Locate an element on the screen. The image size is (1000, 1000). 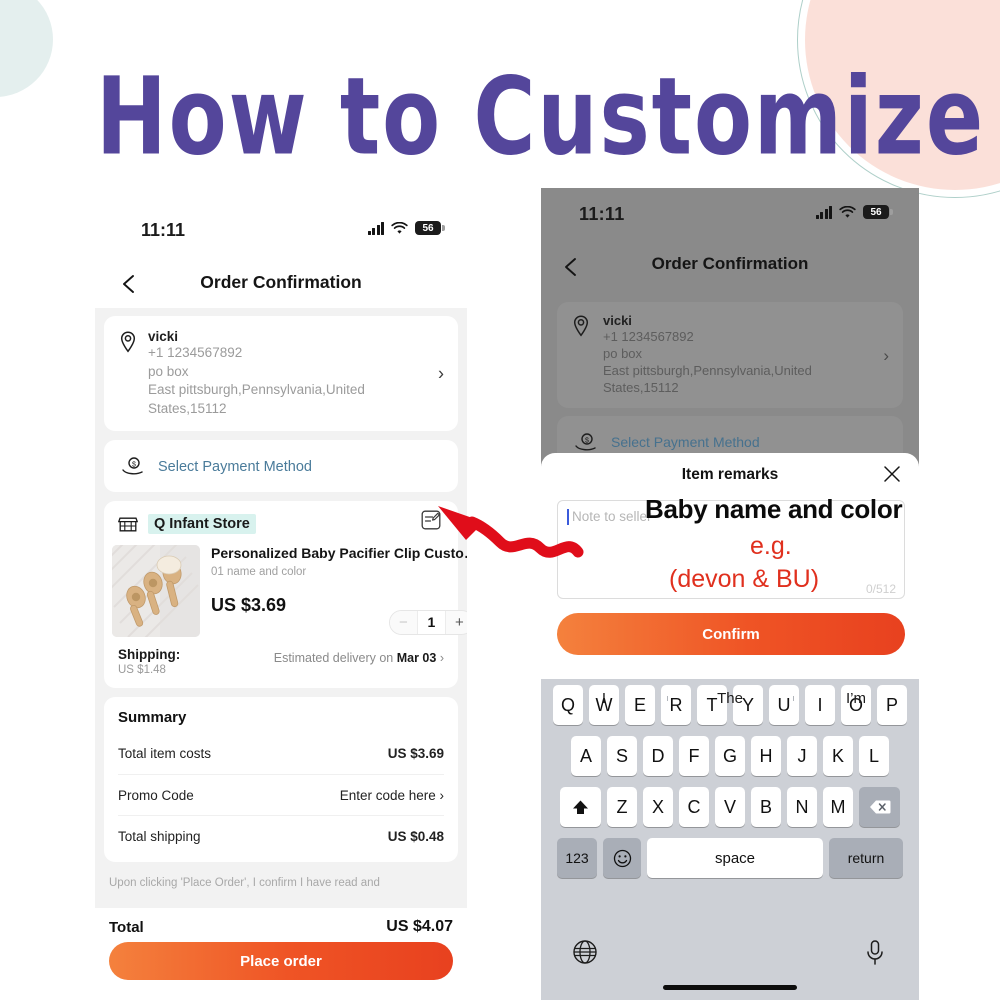
quantity-stepper: − 1 + is located at coordinates (427, 622).